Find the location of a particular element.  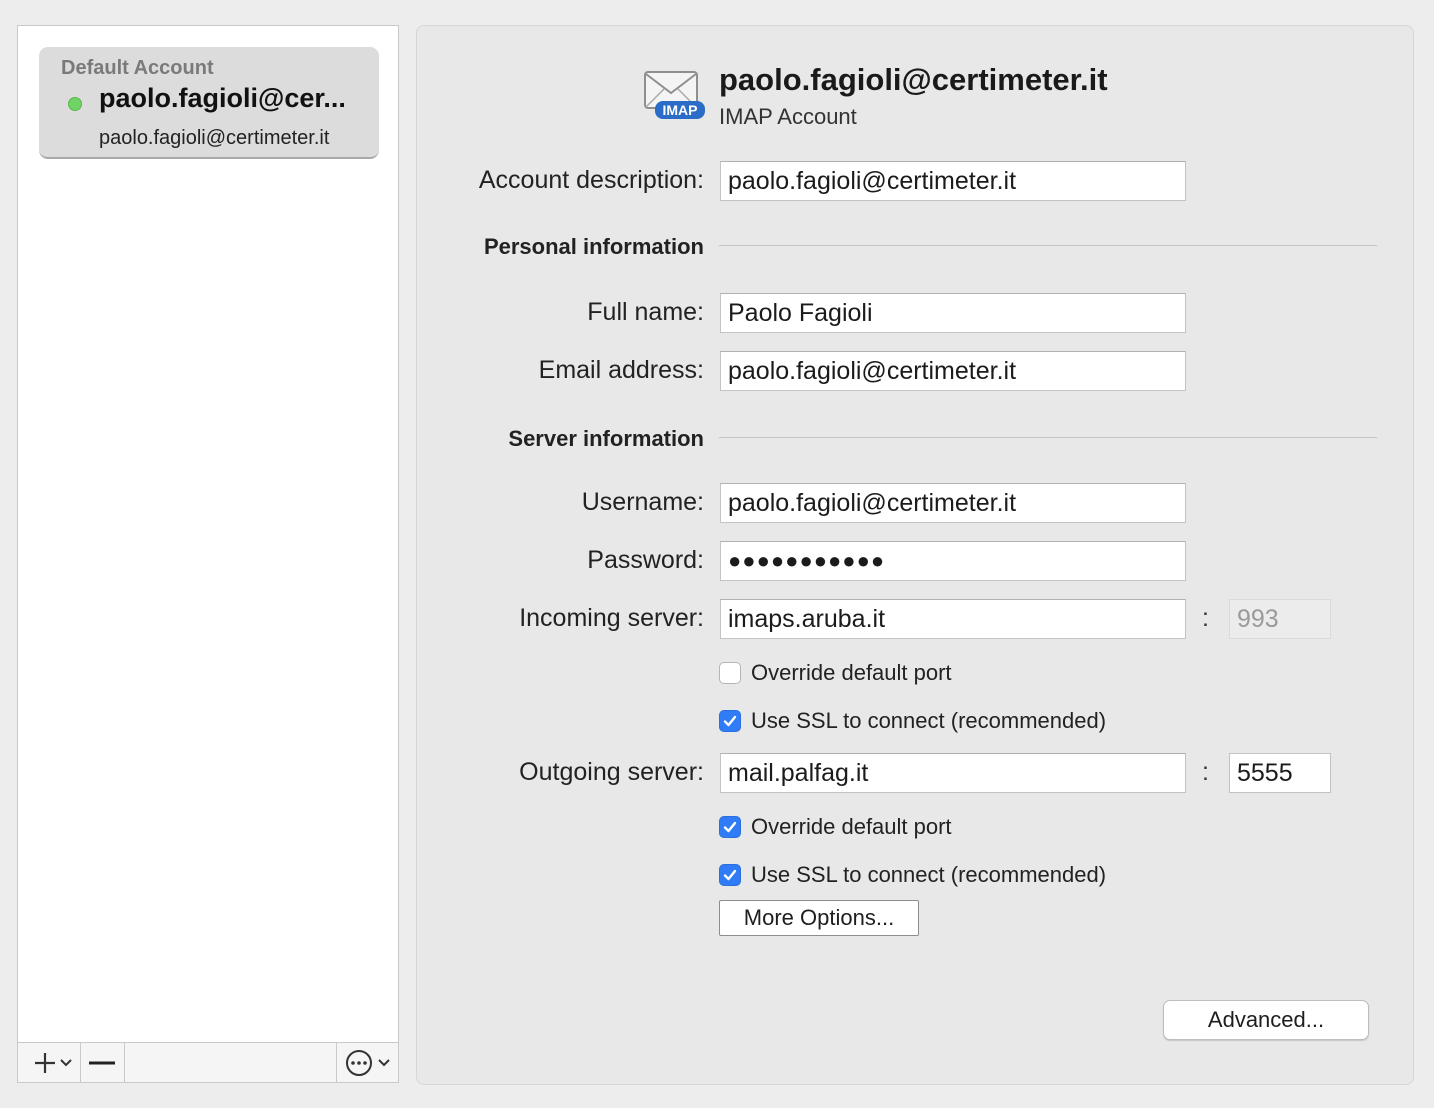

minus-icon is located at coordinates (102, 1062).